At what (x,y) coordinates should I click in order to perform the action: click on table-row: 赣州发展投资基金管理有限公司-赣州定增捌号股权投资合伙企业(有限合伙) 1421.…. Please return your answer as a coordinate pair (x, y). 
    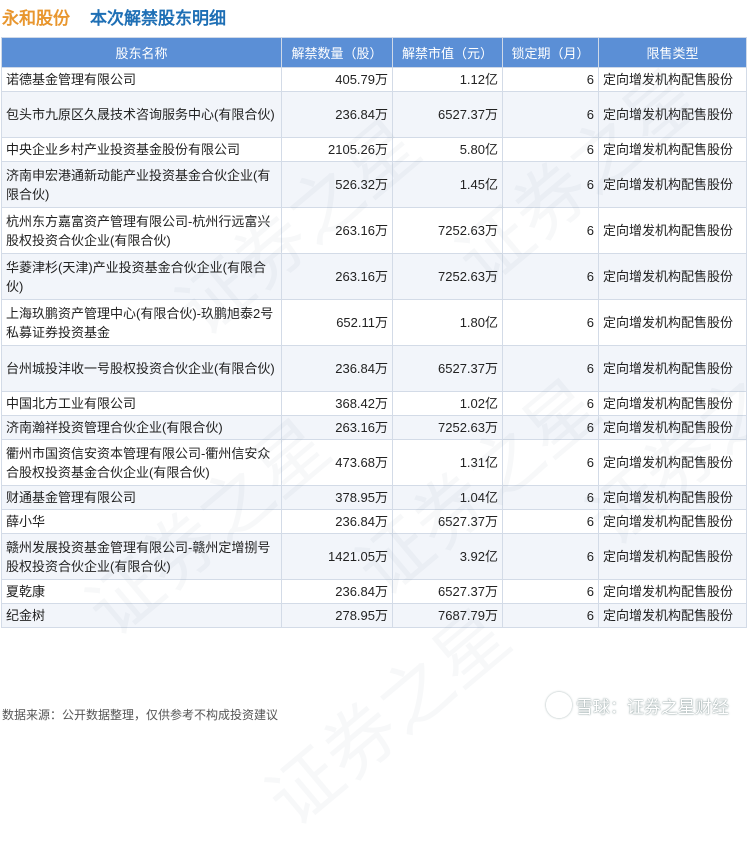
    Looking at the image, I should click on (374, 556).